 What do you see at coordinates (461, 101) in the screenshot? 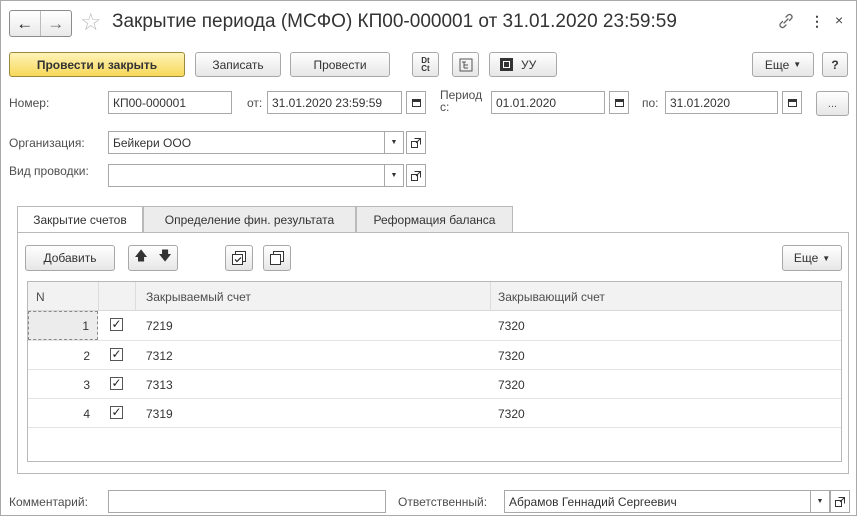
I see `period-from-label: Период с:` at bounding box center [461, 101].